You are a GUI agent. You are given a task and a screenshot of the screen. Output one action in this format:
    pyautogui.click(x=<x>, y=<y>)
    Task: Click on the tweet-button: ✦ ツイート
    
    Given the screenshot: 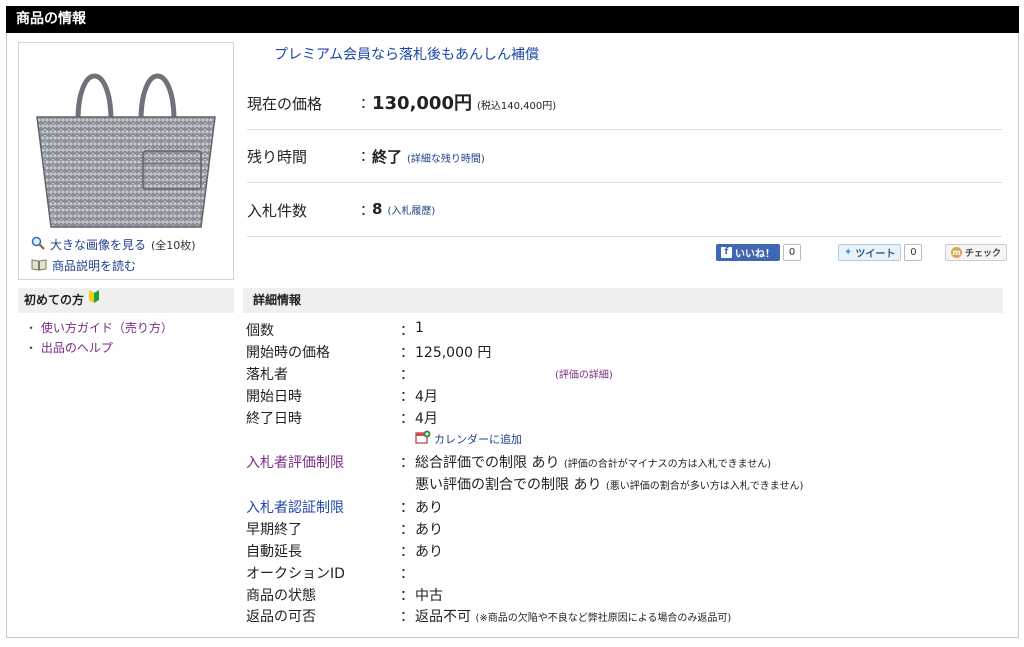 What is the action you would take?
    pyautogui.click(x=870, y=252)
    